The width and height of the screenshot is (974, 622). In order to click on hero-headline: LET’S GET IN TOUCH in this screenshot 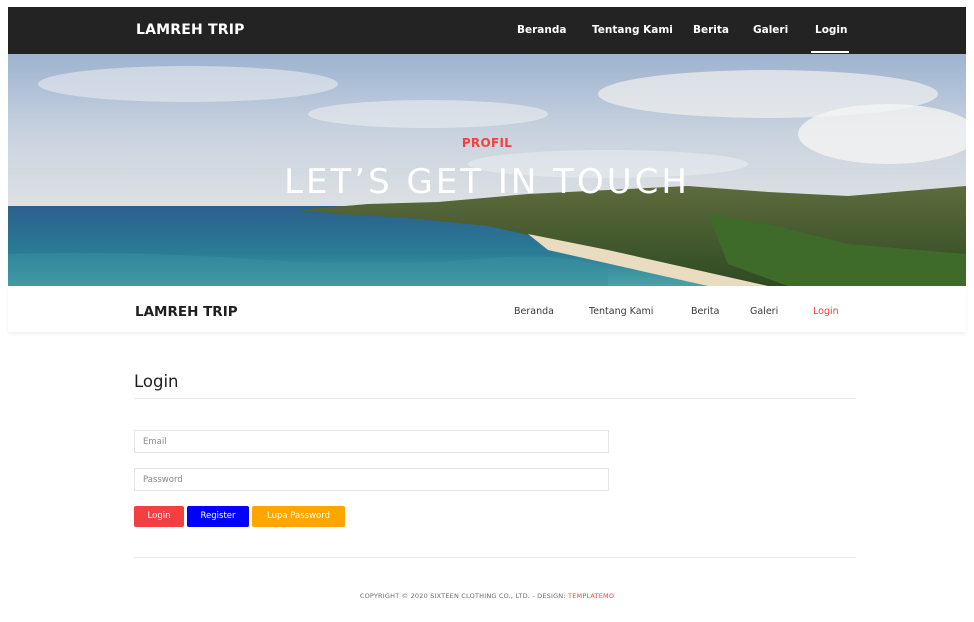, I will do `click(487, 182)`.